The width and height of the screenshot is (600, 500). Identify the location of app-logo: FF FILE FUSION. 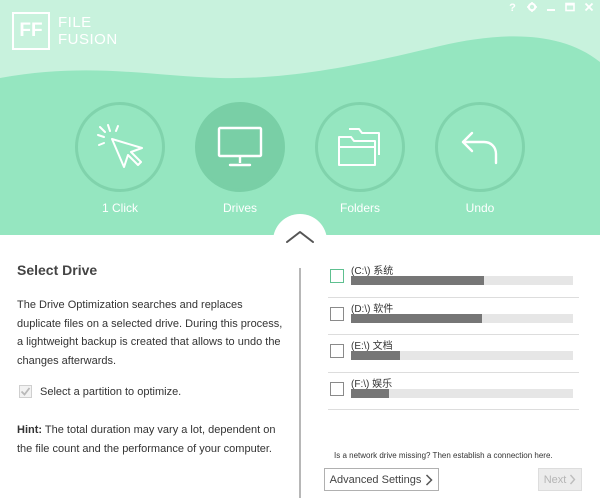
(65, 31).